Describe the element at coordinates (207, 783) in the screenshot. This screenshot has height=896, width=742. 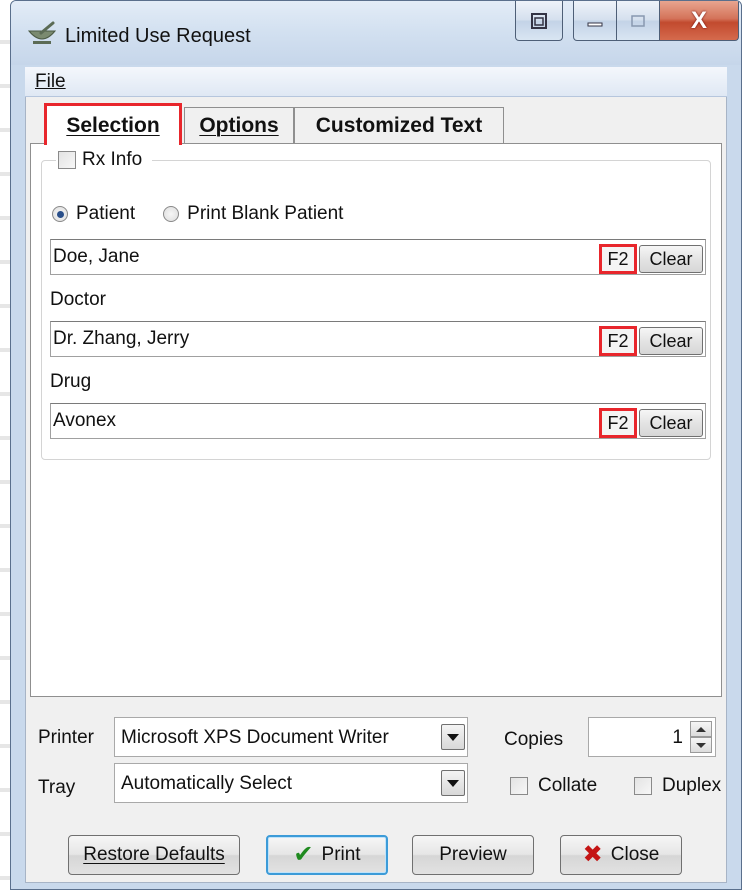
I see `tray-value: Automatically Select` at that location.